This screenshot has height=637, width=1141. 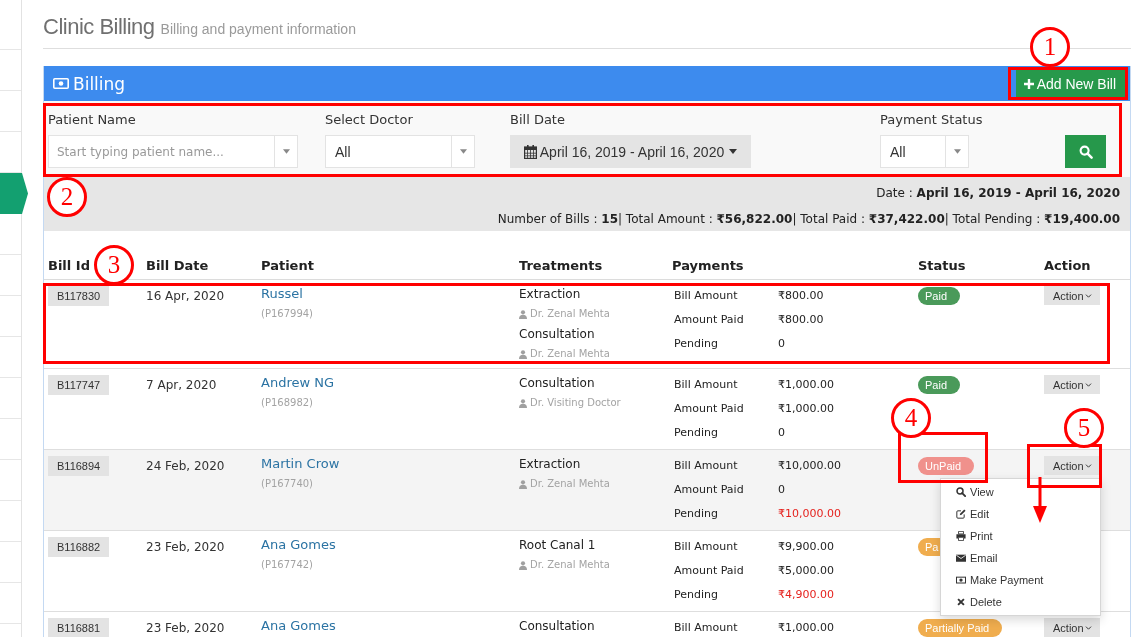 I want to click on cross-icon, so click(x=961, y=602).